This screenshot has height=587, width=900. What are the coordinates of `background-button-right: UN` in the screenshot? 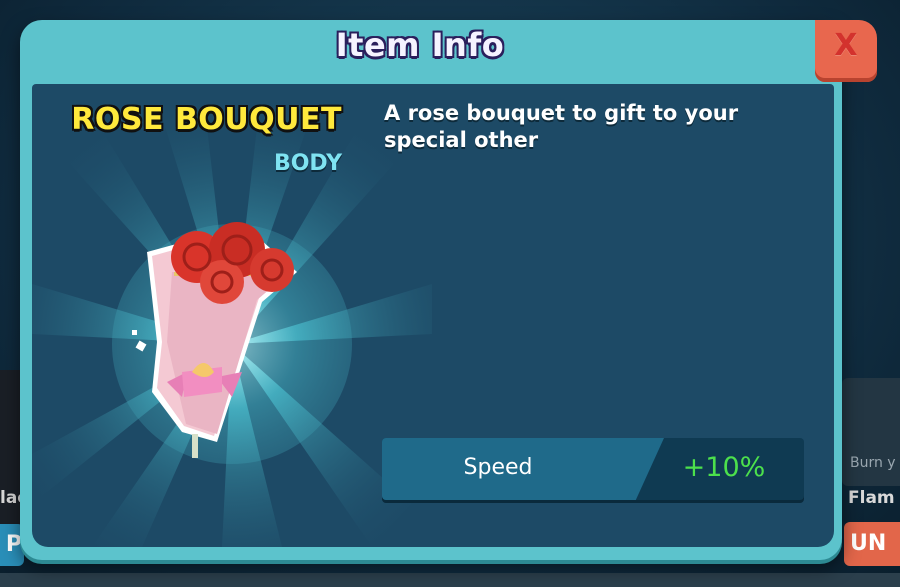 It's located at (872, 544).